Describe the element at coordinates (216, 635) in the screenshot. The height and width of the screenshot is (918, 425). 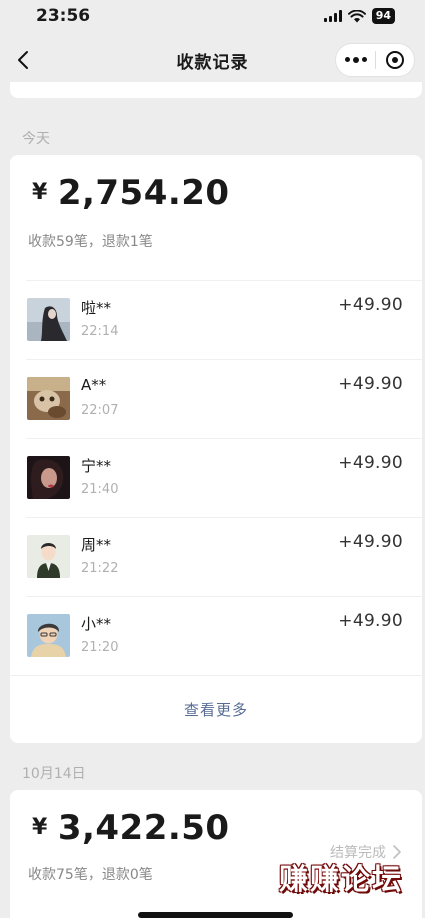
I see `transaction-row: 小** 21:20 +49.90` at that location.